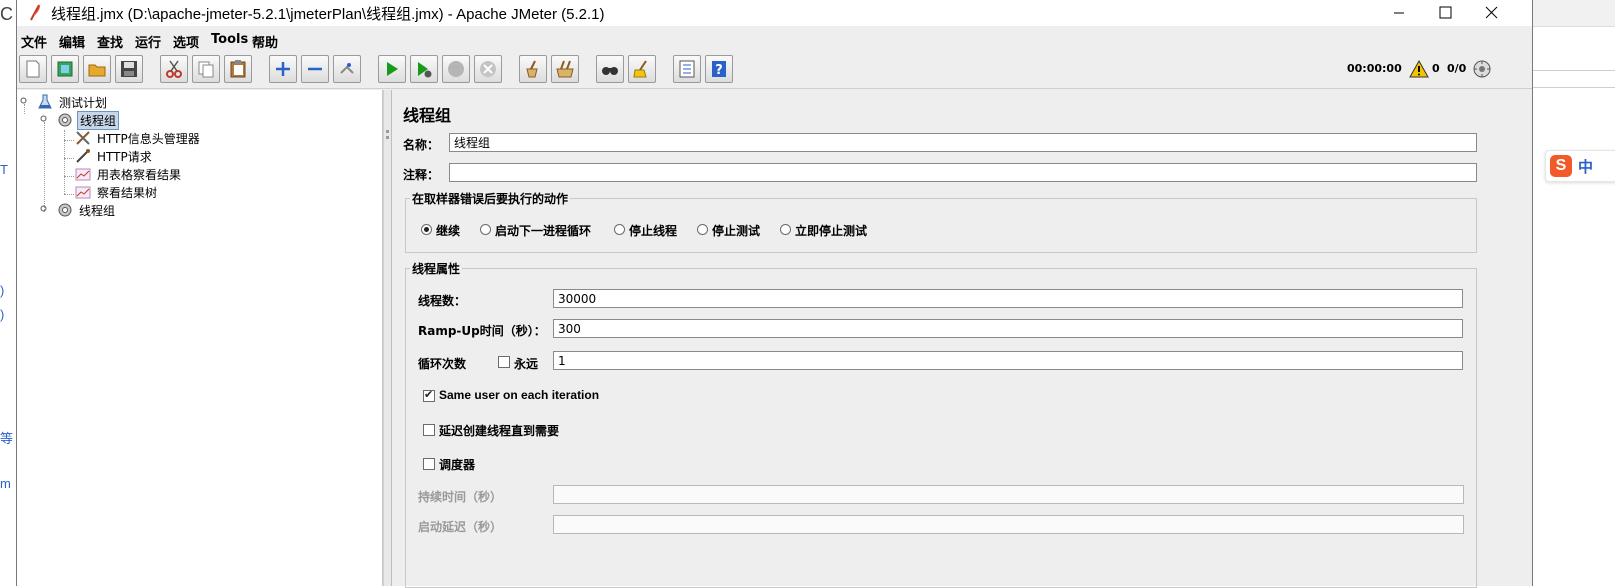 The height and width of the screenshot is (588, 1615). I want to click on duration-input, so click(1008, 494).